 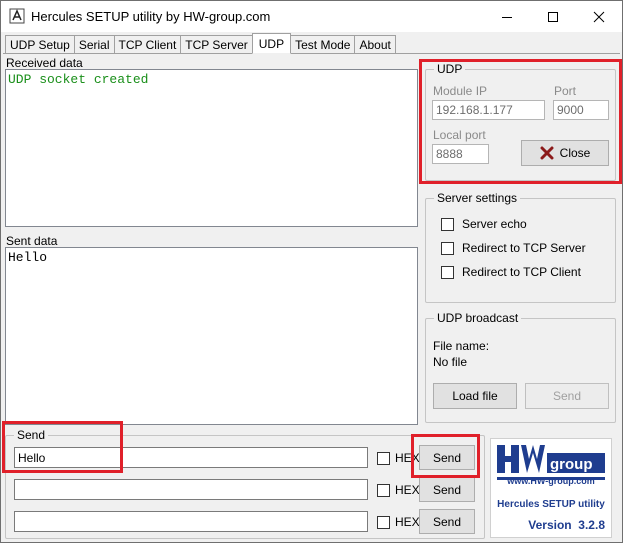 I want to click on server-settings-title: Server settings, so click(x=477, y=198).